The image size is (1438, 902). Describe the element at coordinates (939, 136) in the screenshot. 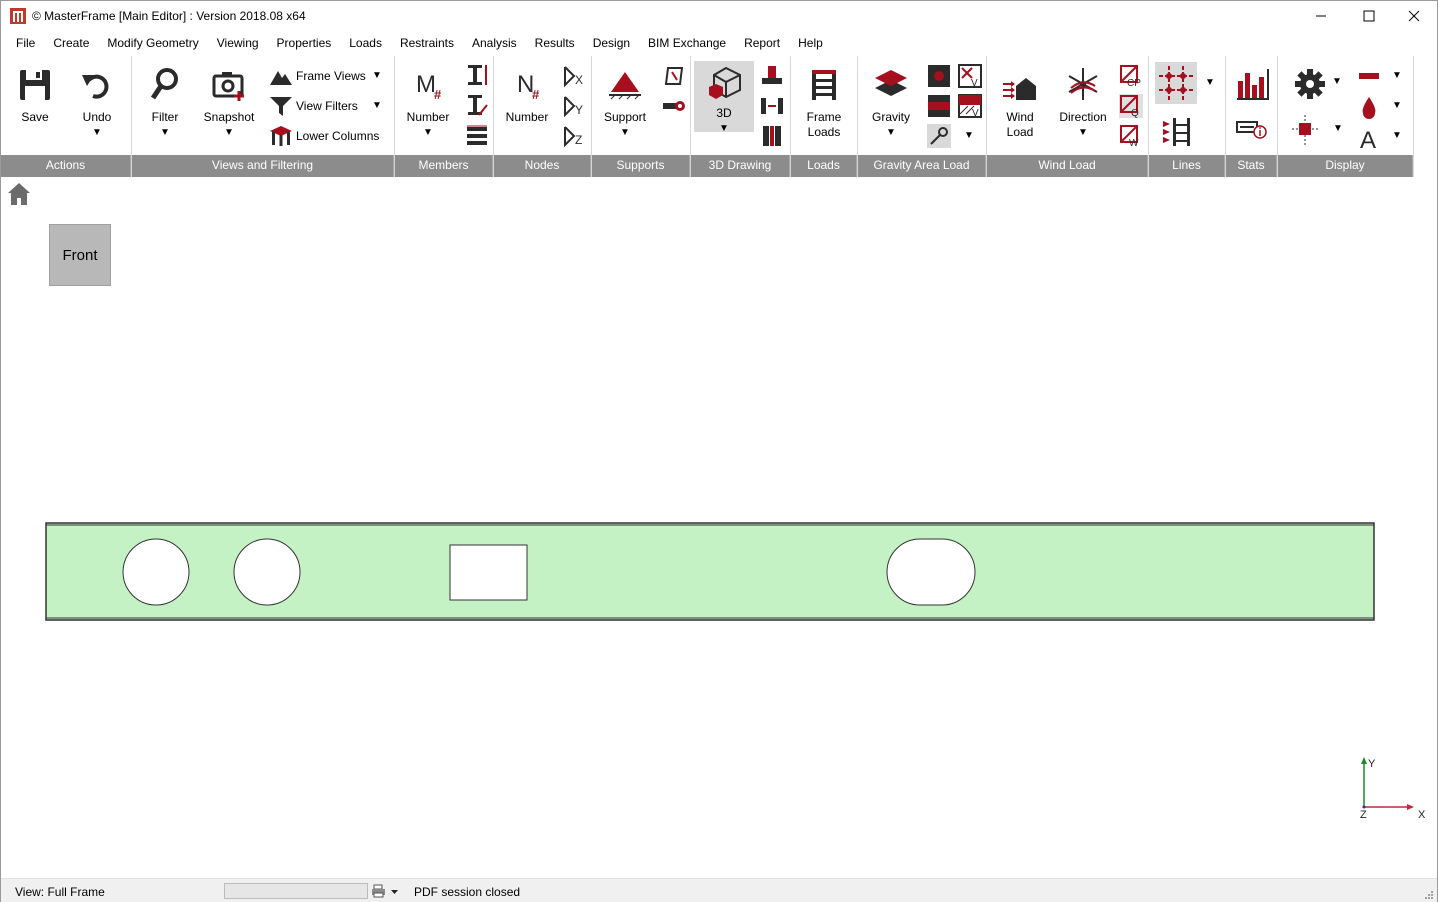

I see `area-load-key-icon` at that location.